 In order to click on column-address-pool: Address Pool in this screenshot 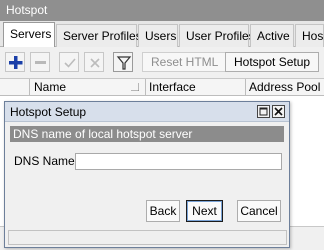, I will do `click(285, 87)`.